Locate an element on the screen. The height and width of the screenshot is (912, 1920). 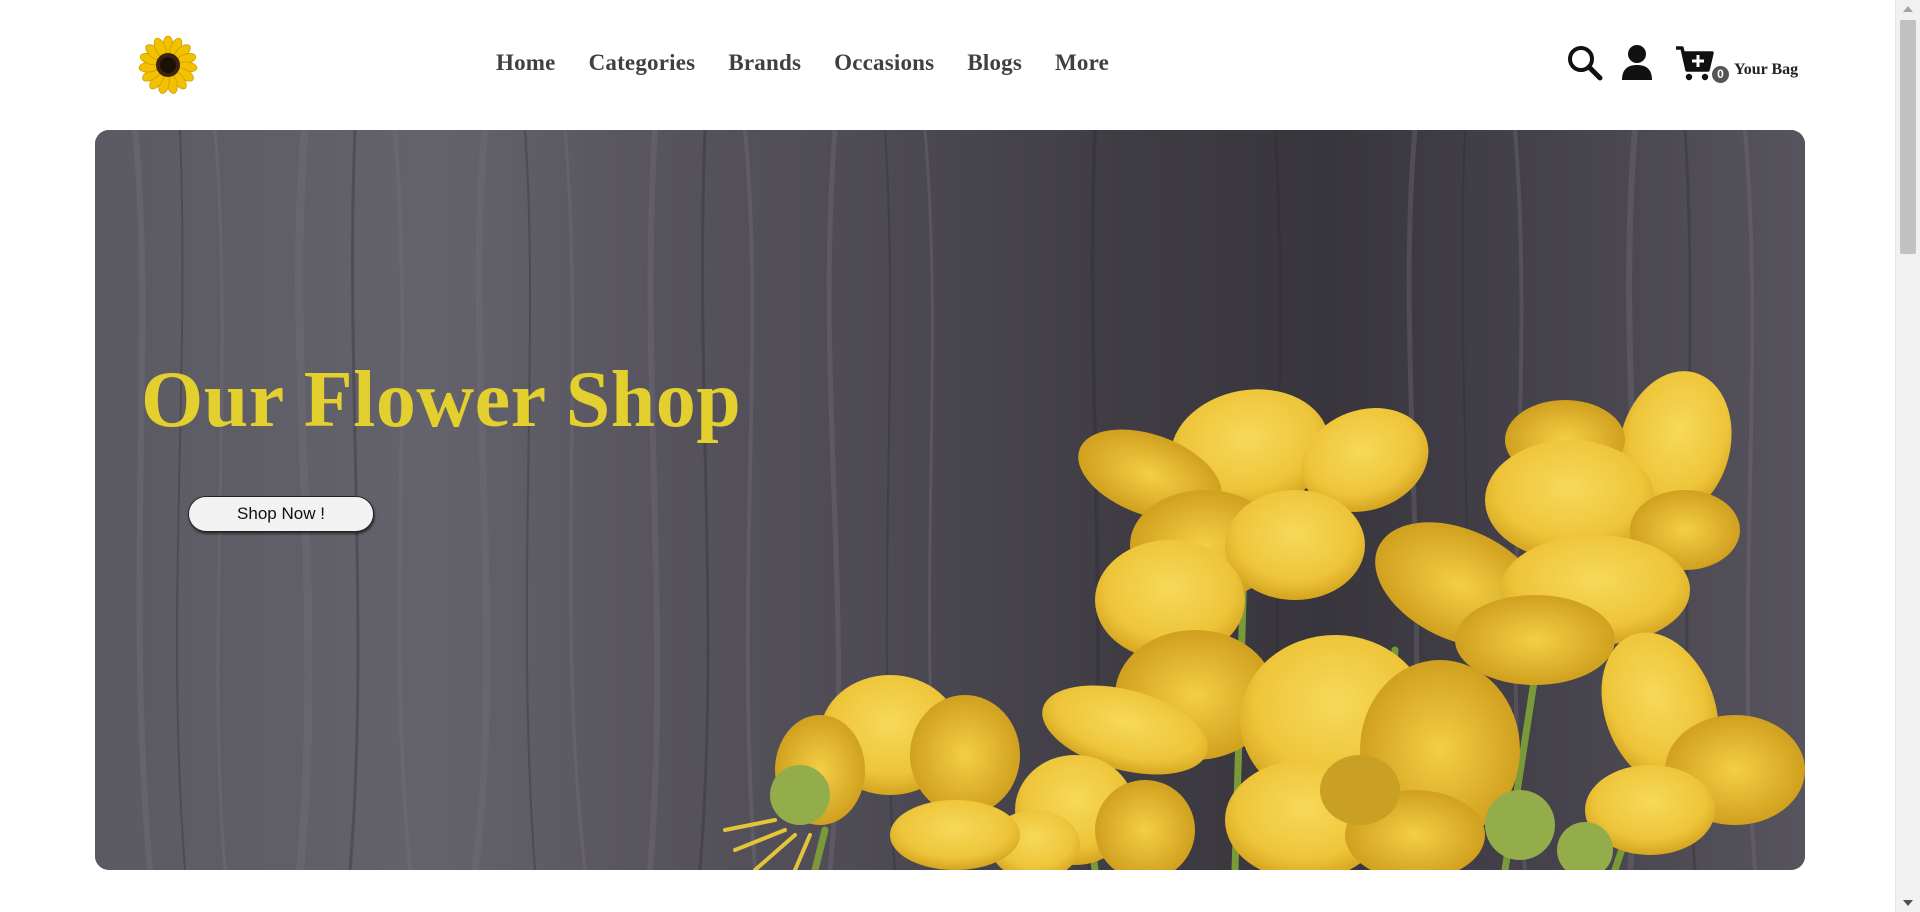
nav-more: More is located at coordinates (1082, 63).